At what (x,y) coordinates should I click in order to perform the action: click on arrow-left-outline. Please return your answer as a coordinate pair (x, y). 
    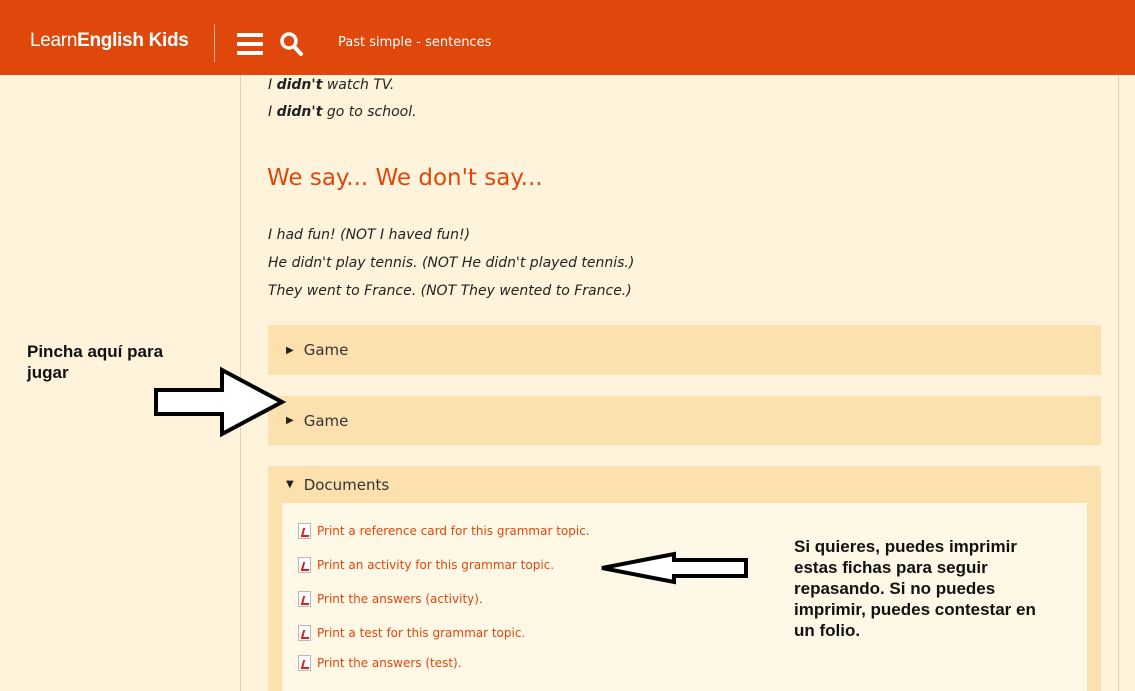
    Looking at the image, I should click on (674, 568).